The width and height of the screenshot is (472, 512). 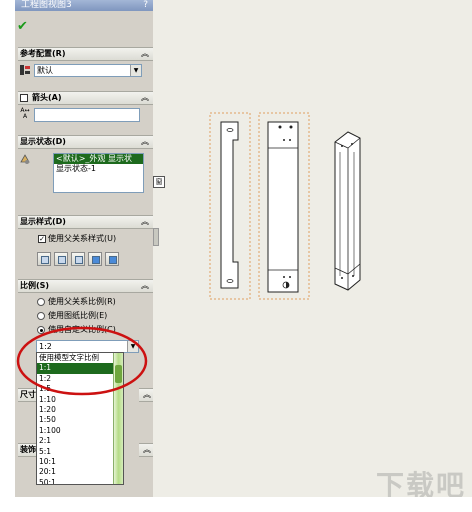 What do you see at coordinates (82, 301) in the screenshot?
I see `radio-parent-scale-label: 使用父关系比例(R)` at bounding box center [82, 301].